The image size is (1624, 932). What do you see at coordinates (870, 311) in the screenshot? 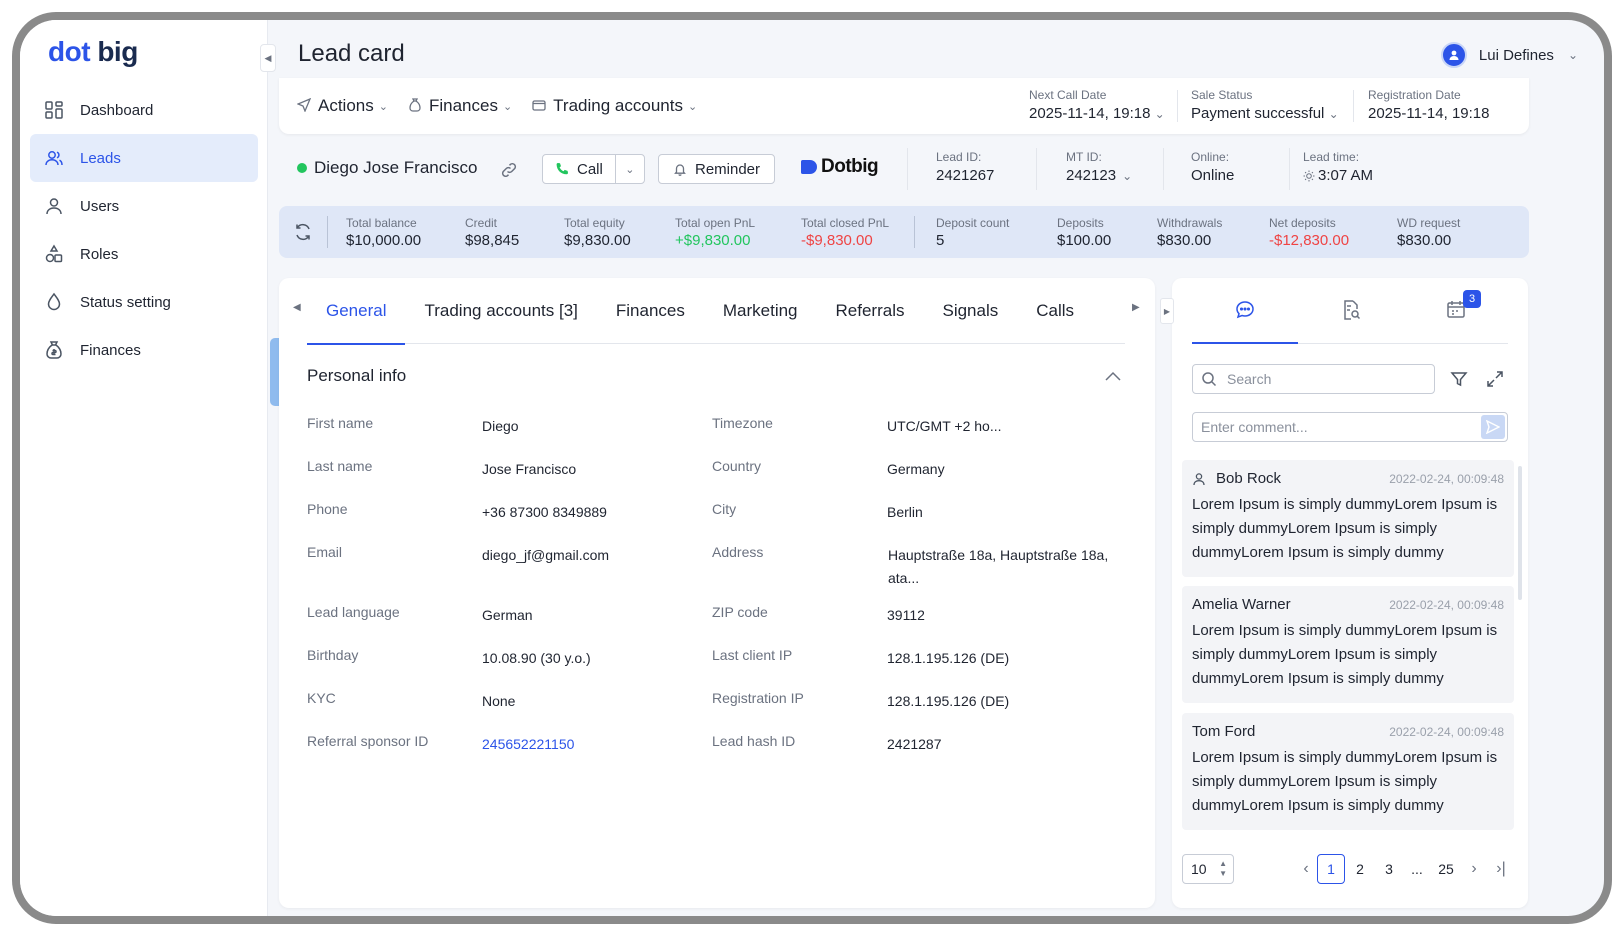
I see `tab-referrals: Referrals` at bounding box center [870, 311].